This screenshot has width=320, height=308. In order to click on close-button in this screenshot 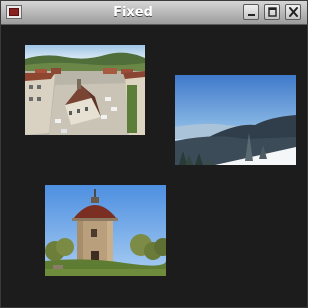, I will do `click(293, 12)`.